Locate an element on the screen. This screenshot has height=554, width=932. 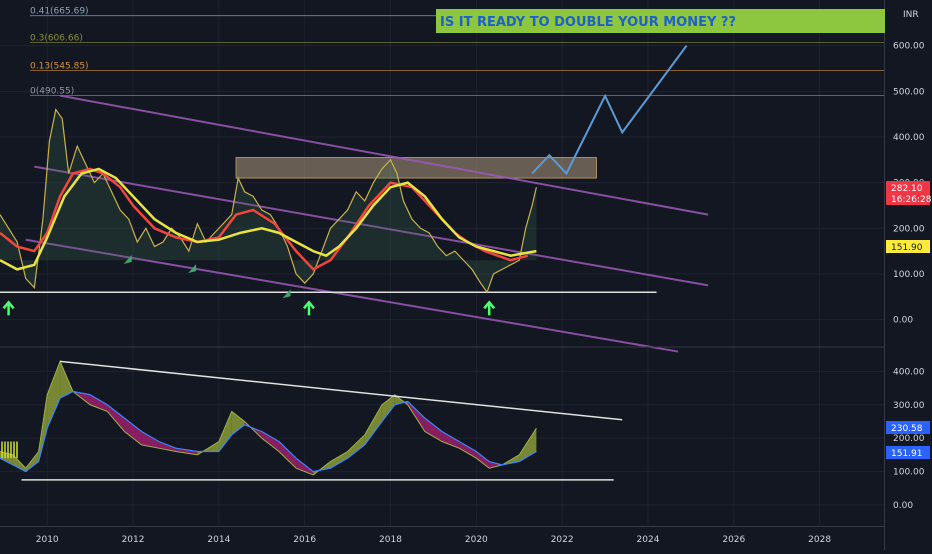
last-price-badge: 282.10 16:26:28 is located at coordinates (909, 193).